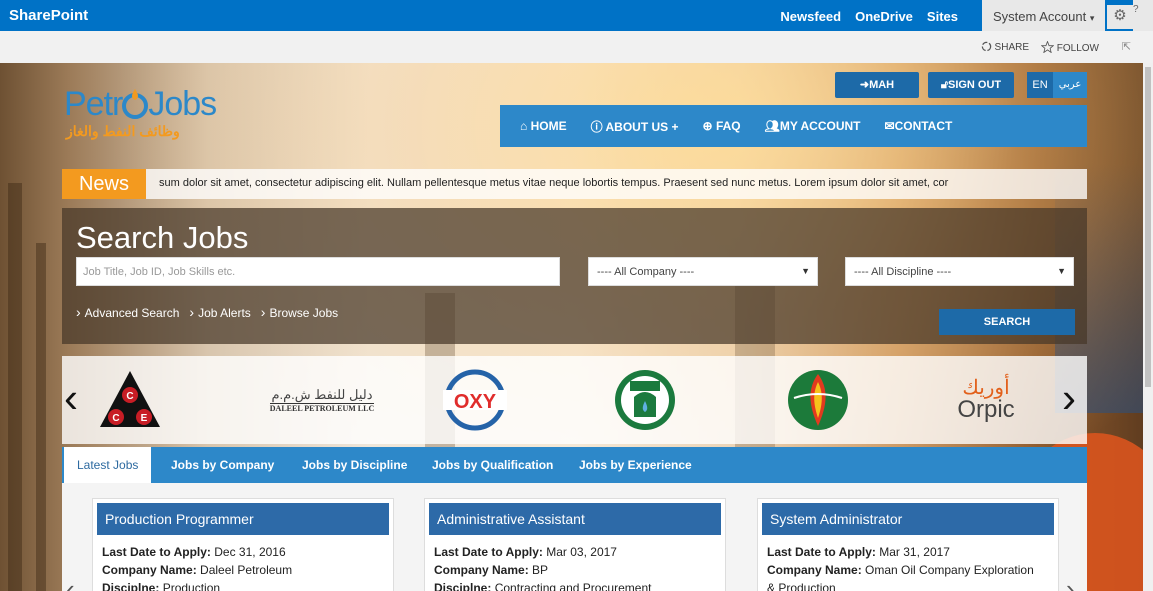 This screenshot has width=1153, height=591. Describe the element at coordinates (944, 85) in the screenshot. I see `unlock-icon: 🔓︎` at that location.